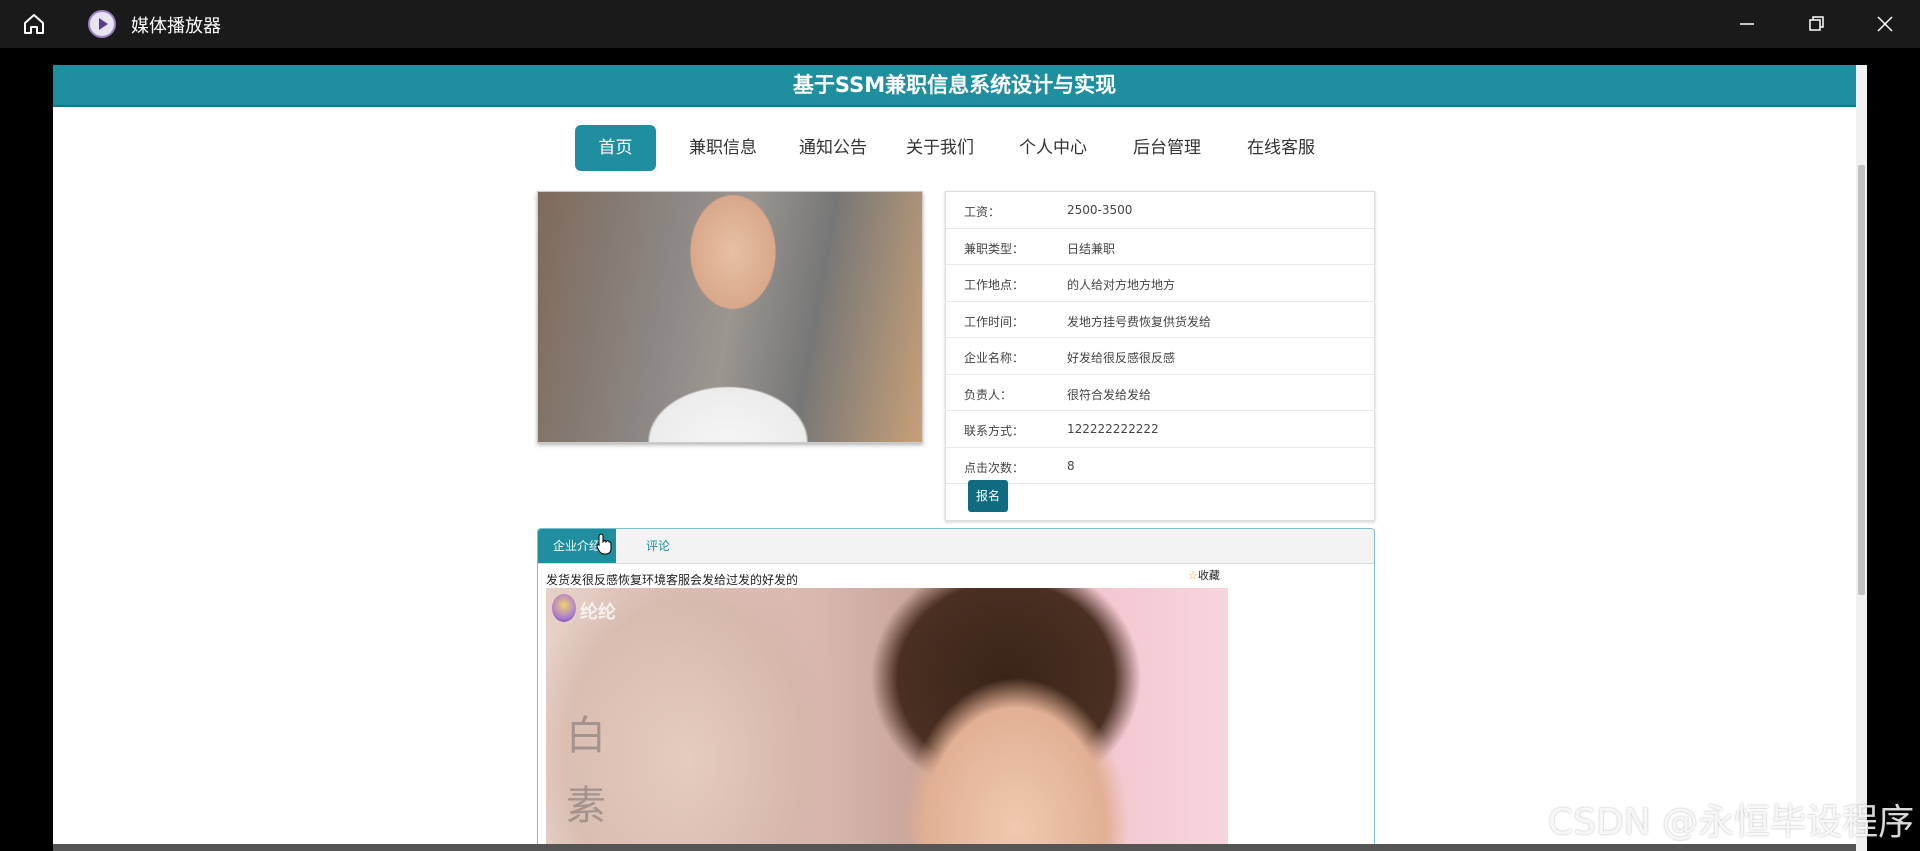 This screenshot has width=1920, height=851. I want to click on detail-row-type: 兼职类型： 日结兼职, so click(1160, 247).